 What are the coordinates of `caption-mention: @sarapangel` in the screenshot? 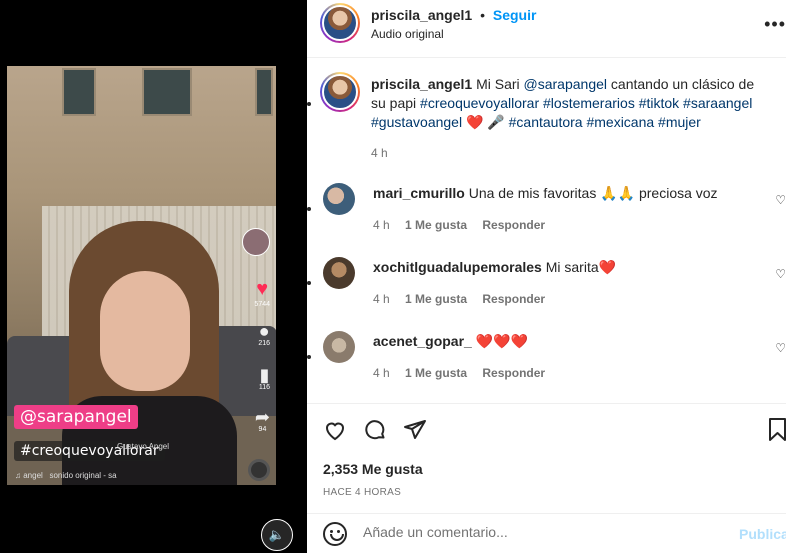 It's located at (566, 84).